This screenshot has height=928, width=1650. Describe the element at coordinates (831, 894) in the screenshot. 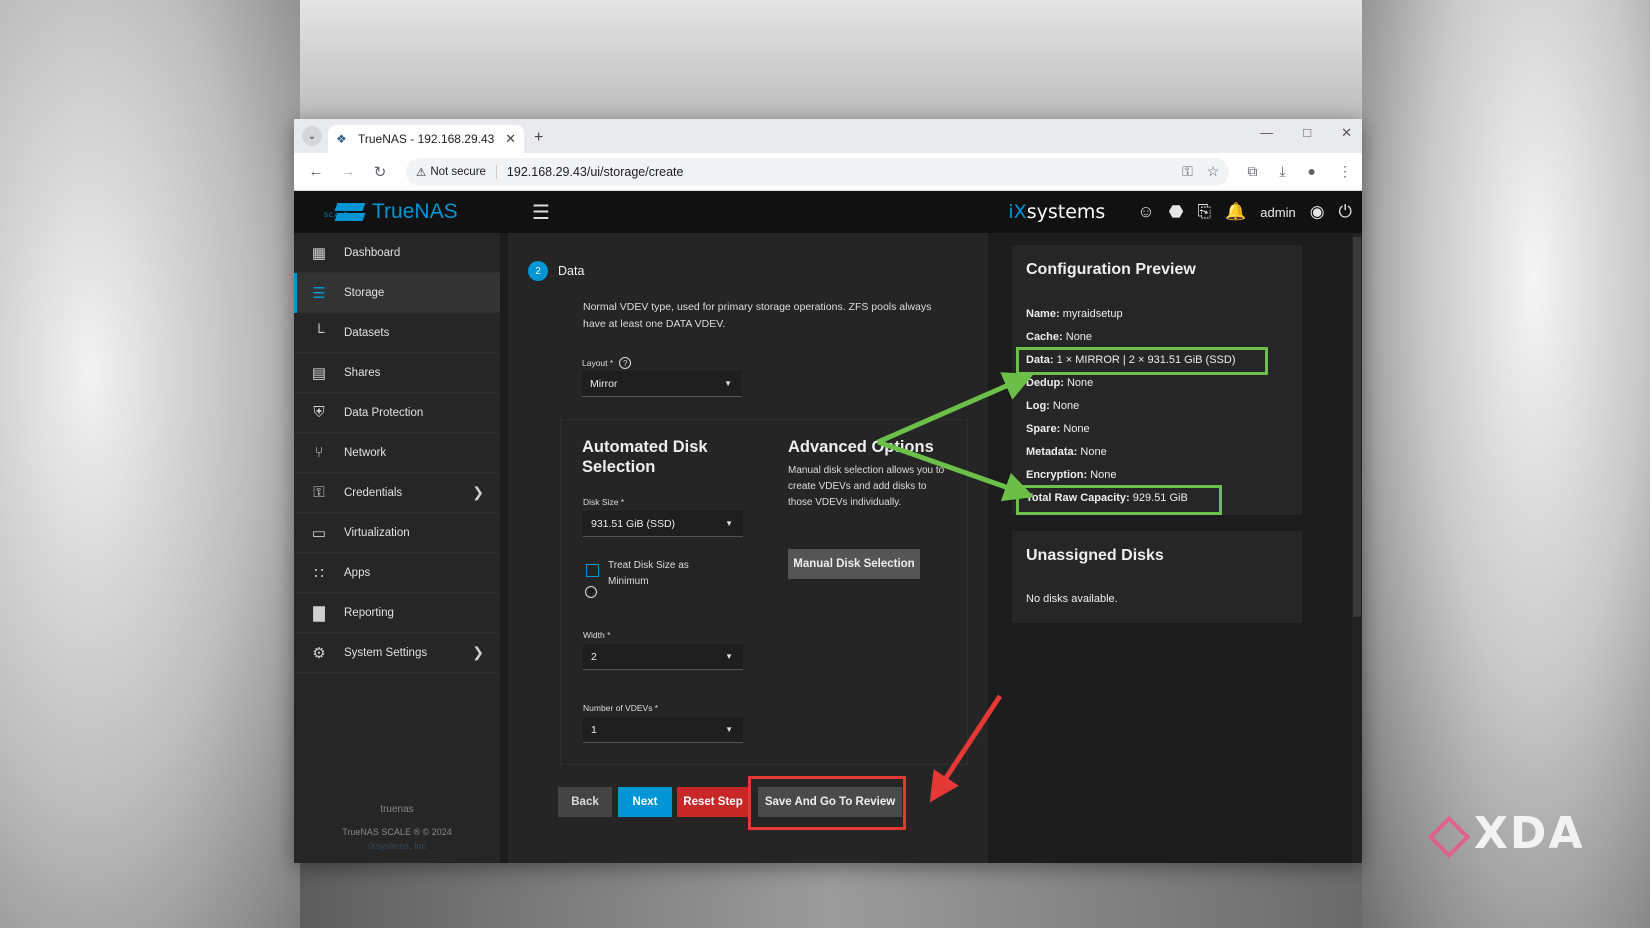

I see `background-bottom` at that location.